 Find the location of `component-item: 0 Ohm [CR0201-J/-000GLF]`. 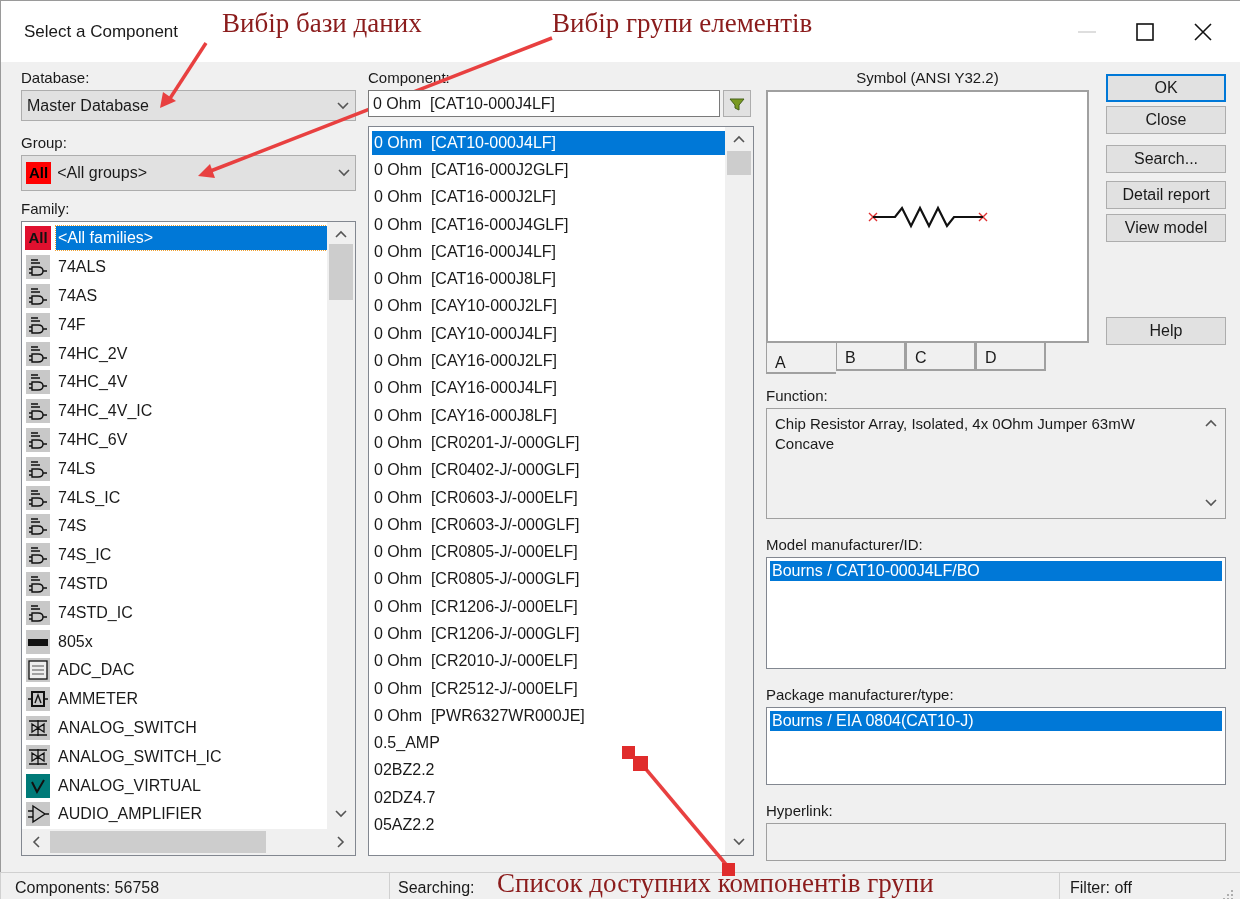

component-item: 0 Ohm [CR0201-J/-000GLF] is located at coordinates (477, 442).